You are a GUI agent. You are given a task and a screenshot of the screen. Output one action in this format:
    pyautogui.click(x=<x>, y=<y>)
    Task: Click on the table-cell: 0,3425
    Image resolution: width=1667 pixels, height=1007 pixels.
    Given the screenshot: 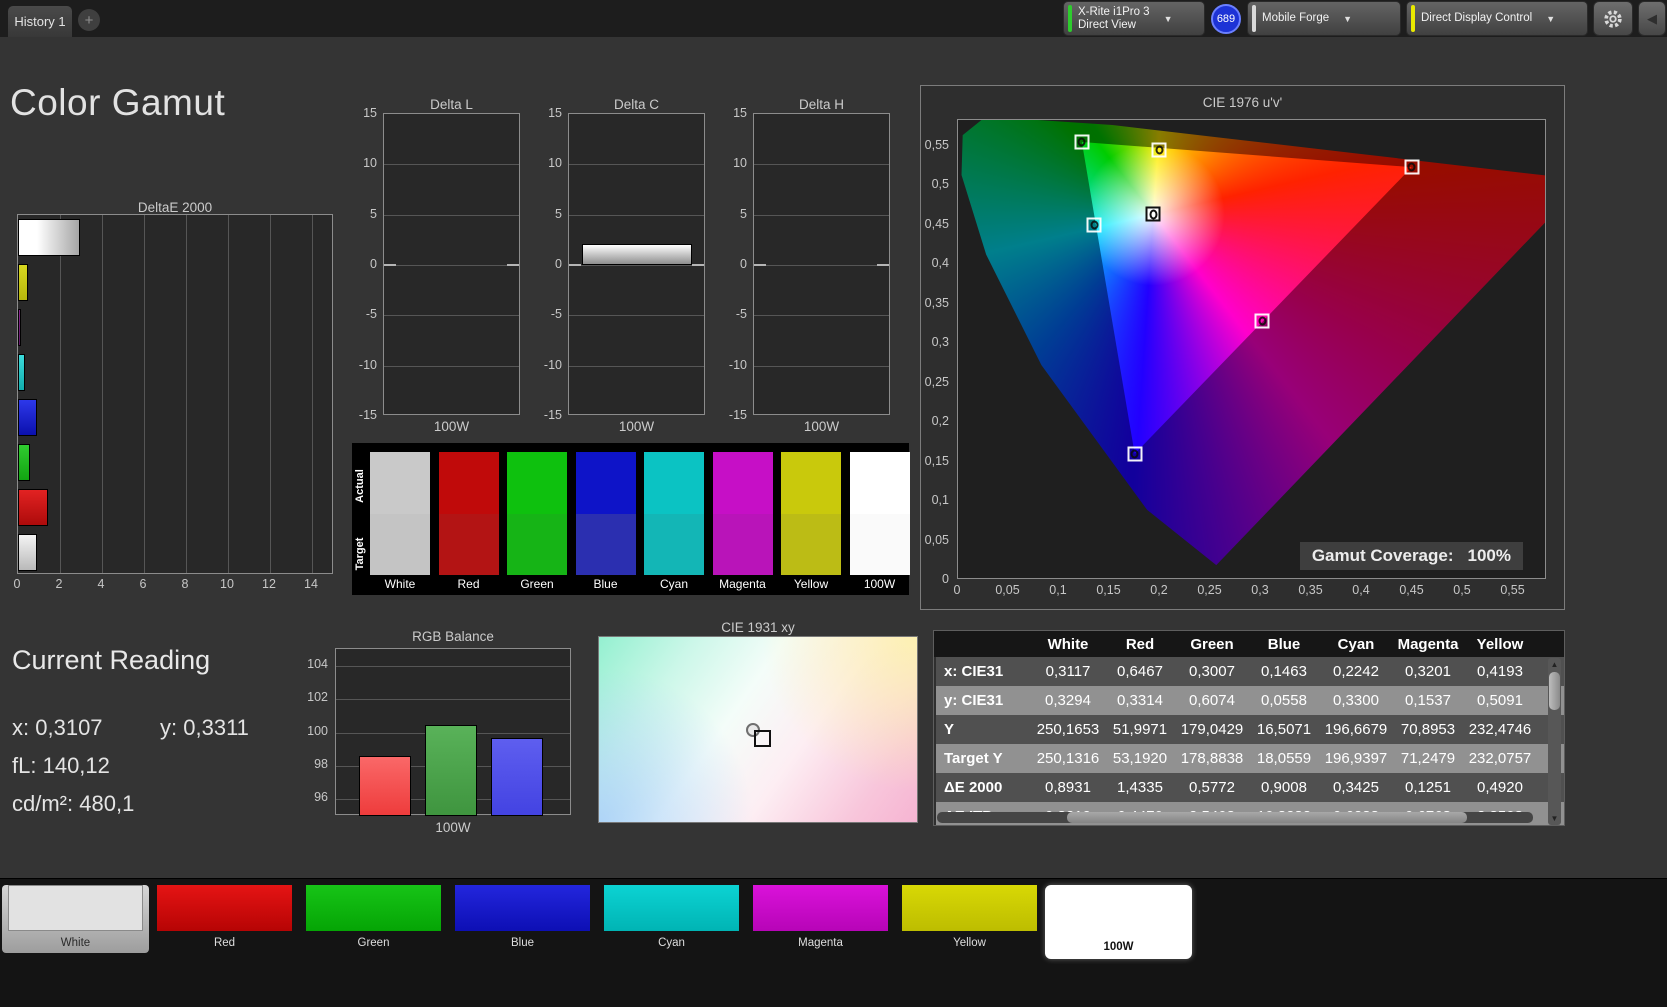 What is the action you would take?
    pyautogui.click(x=1356, y=787)
    